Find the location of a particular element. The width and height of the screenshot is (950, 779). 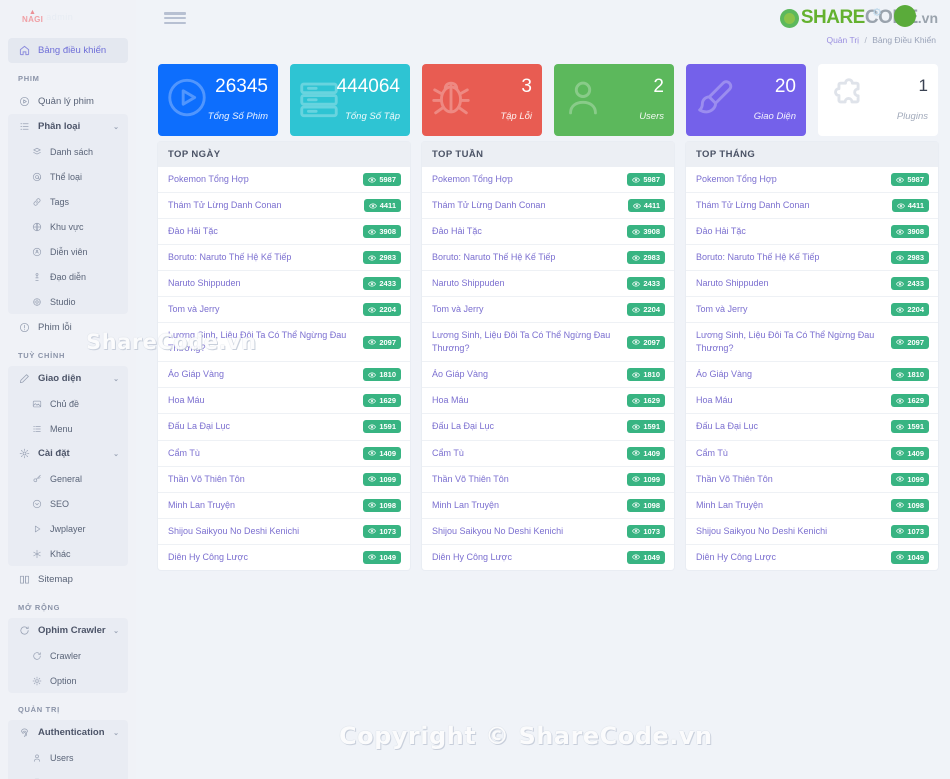

sidebar-item-o-di-n: Đạo diễn is located at coordinates (68, 276).